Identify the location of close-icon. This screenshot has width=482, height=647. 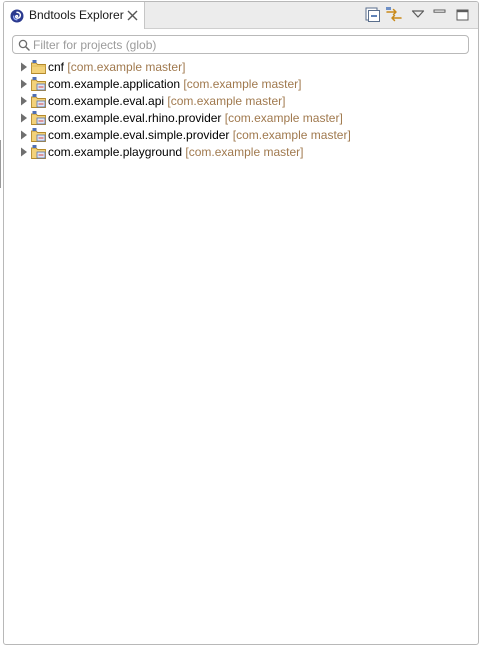
(132, 15).